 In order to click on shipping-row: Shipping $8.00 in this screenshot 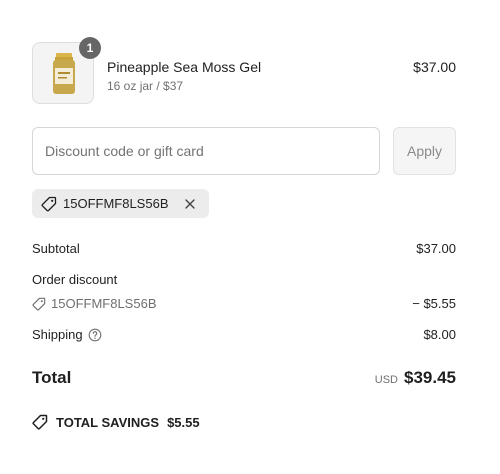, I will do `click(244, 334)`.